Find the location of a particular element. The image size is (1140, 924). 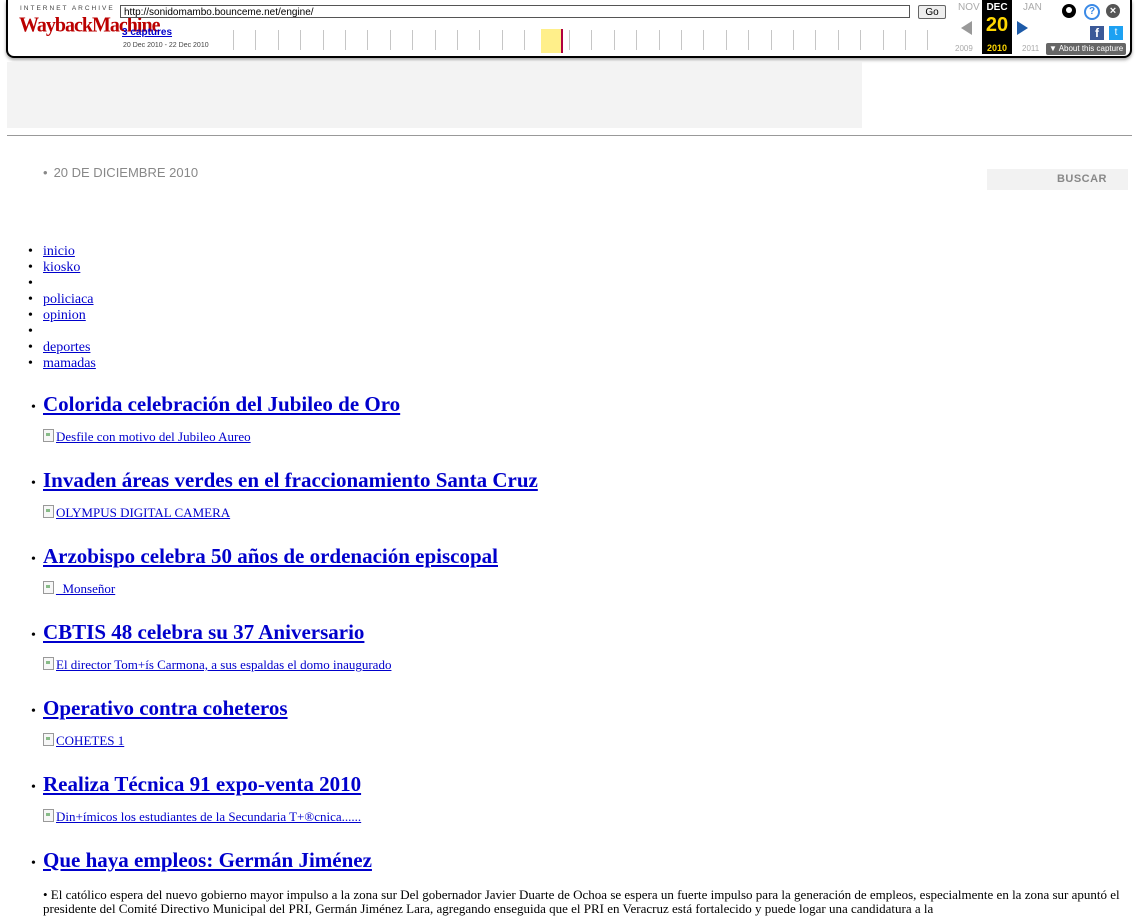

header-banner is located at coordinates (434, 95).